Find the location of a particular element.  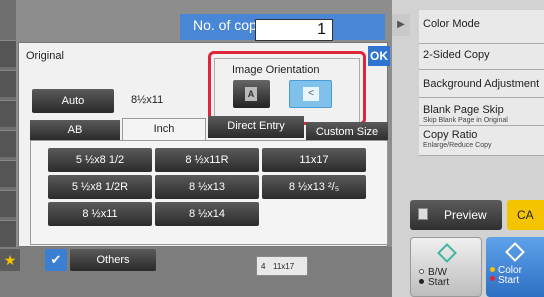

checkmark-icon: ✔ is located at coordinates (56, 260).